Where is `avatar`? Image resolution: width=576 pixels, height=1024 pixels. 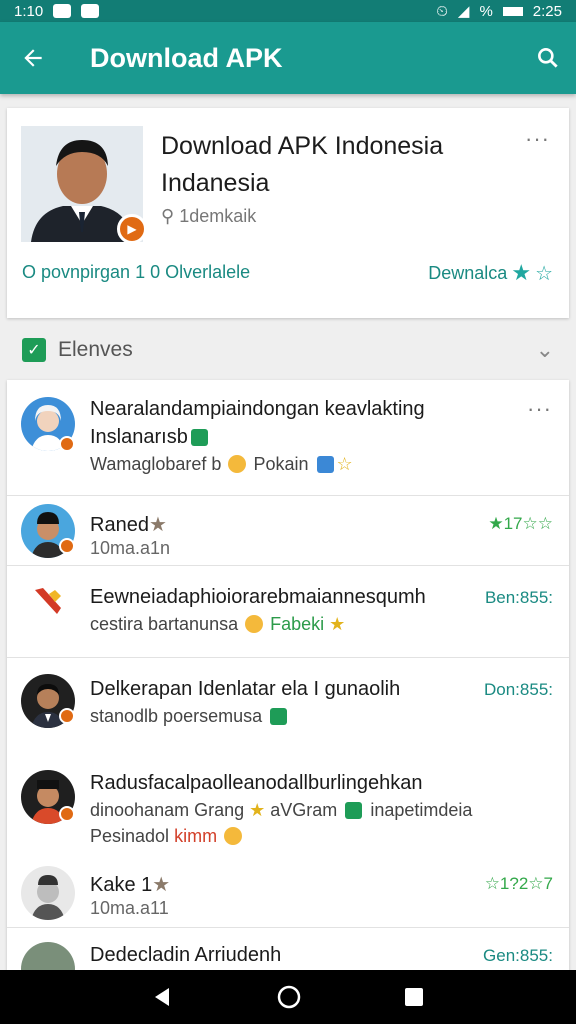
avatar is located at coordinates (48, 893).